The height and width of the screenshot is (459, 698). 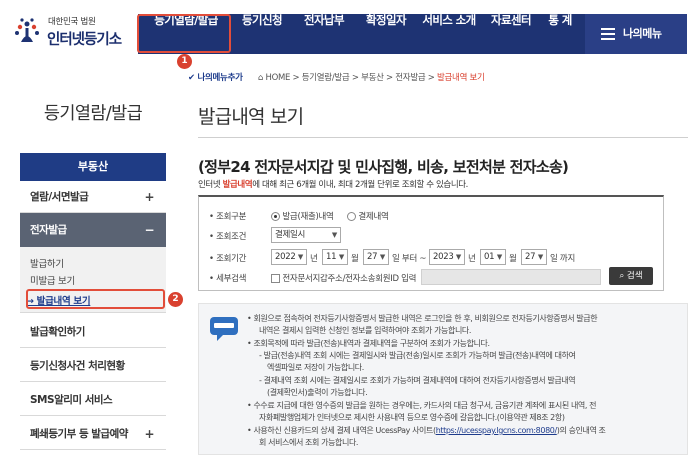 I want to click on checkbox-icon, so click(x=275, y=278).